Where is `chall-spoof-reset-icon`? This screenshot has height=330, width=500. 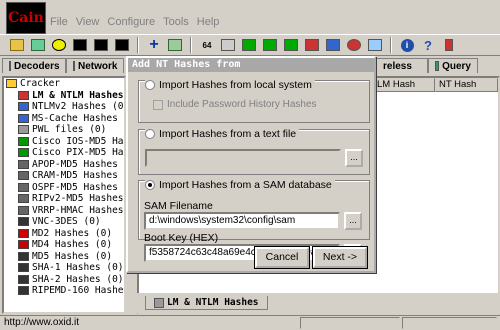 chall-spoof-reset-icon is located at coordinates (101, 45).